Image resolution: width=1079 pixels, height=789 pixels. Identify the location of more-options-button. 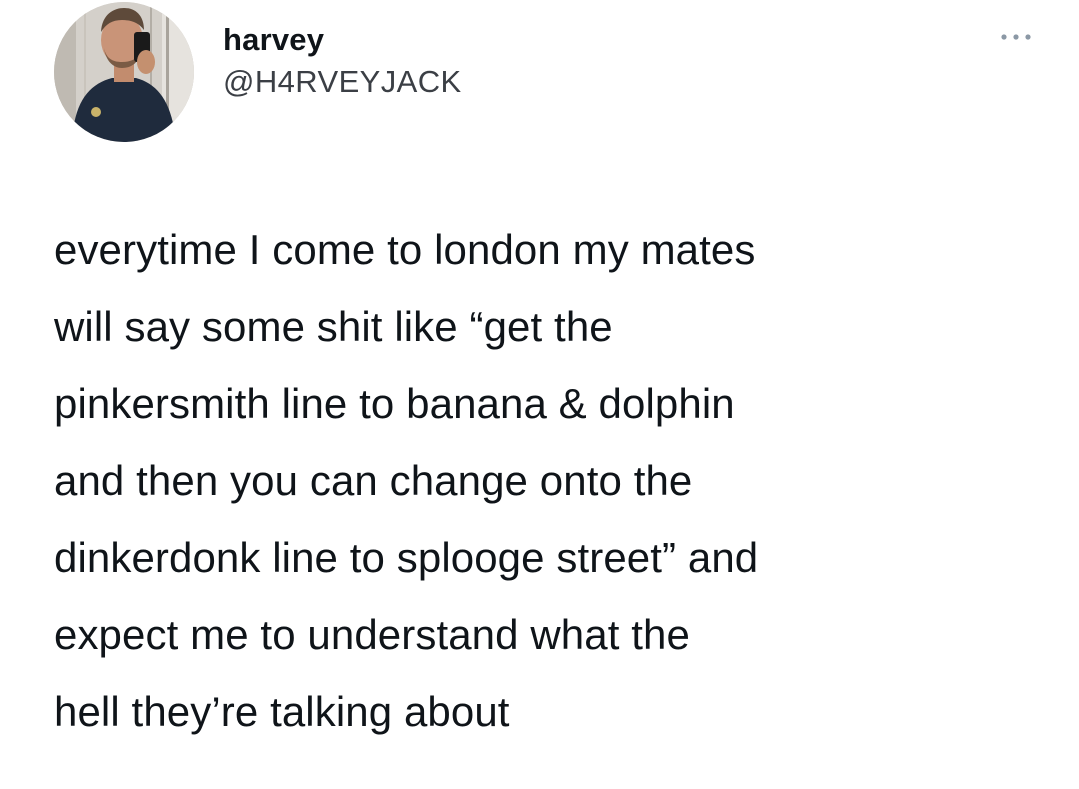
(1016, 37).